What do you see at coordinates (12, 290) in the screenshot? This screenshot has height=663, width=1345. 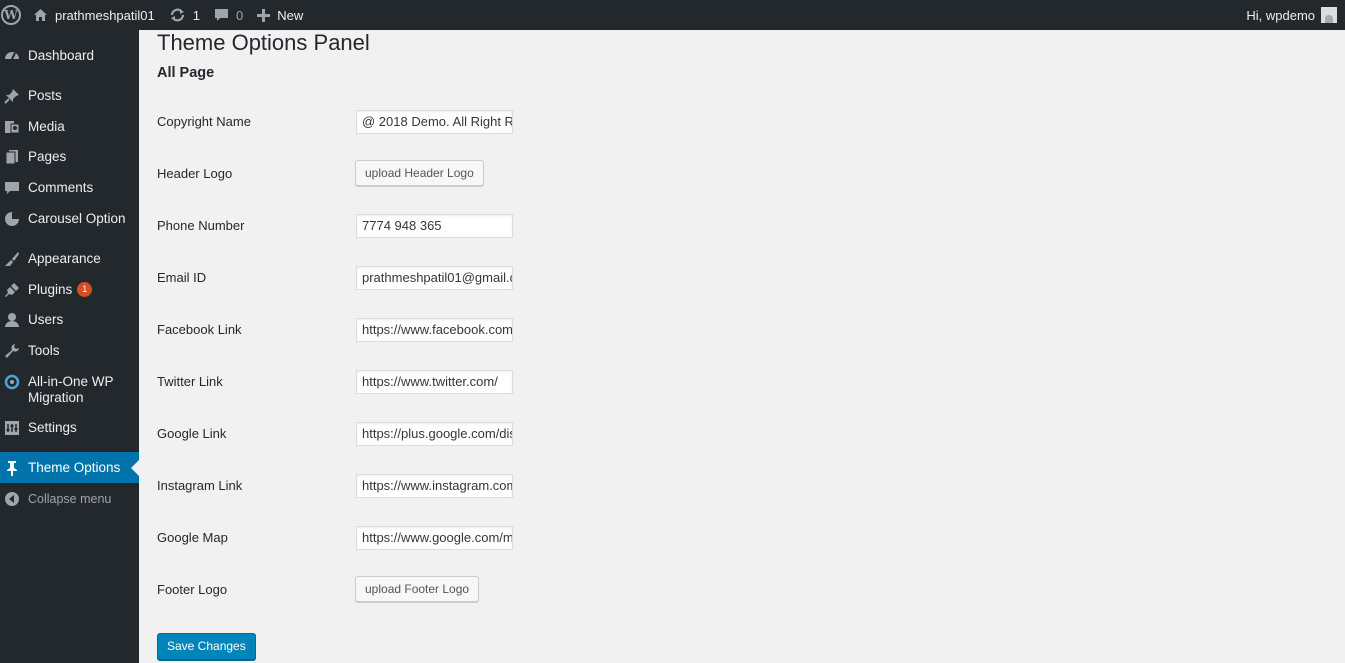 I see `plugin-icon` at bounding box center [12, 290].